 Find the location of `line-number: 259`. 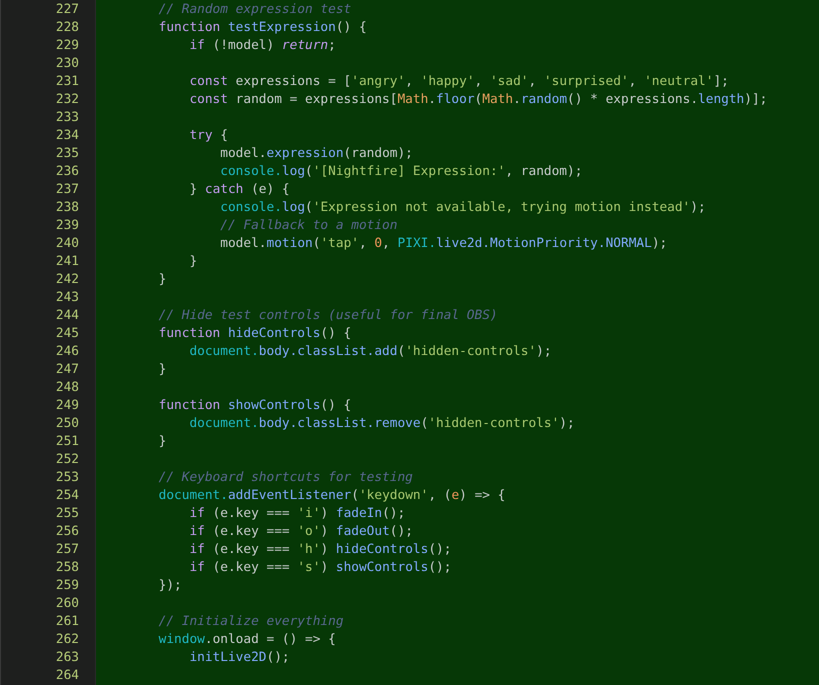

line-number: 259 is located at coordinates (67, 585).